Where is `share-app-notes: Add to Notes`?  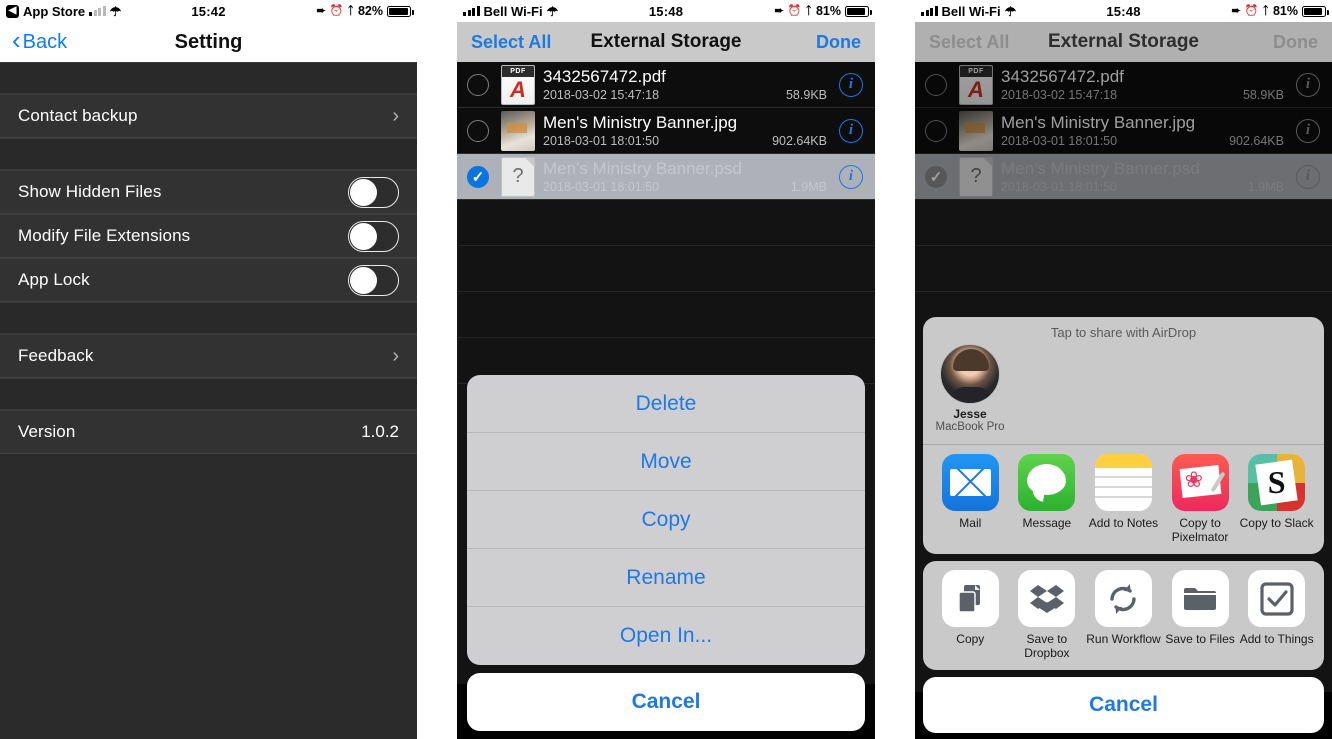 share-app-notes: Add to Notes is located at coordinates (1123, 499).